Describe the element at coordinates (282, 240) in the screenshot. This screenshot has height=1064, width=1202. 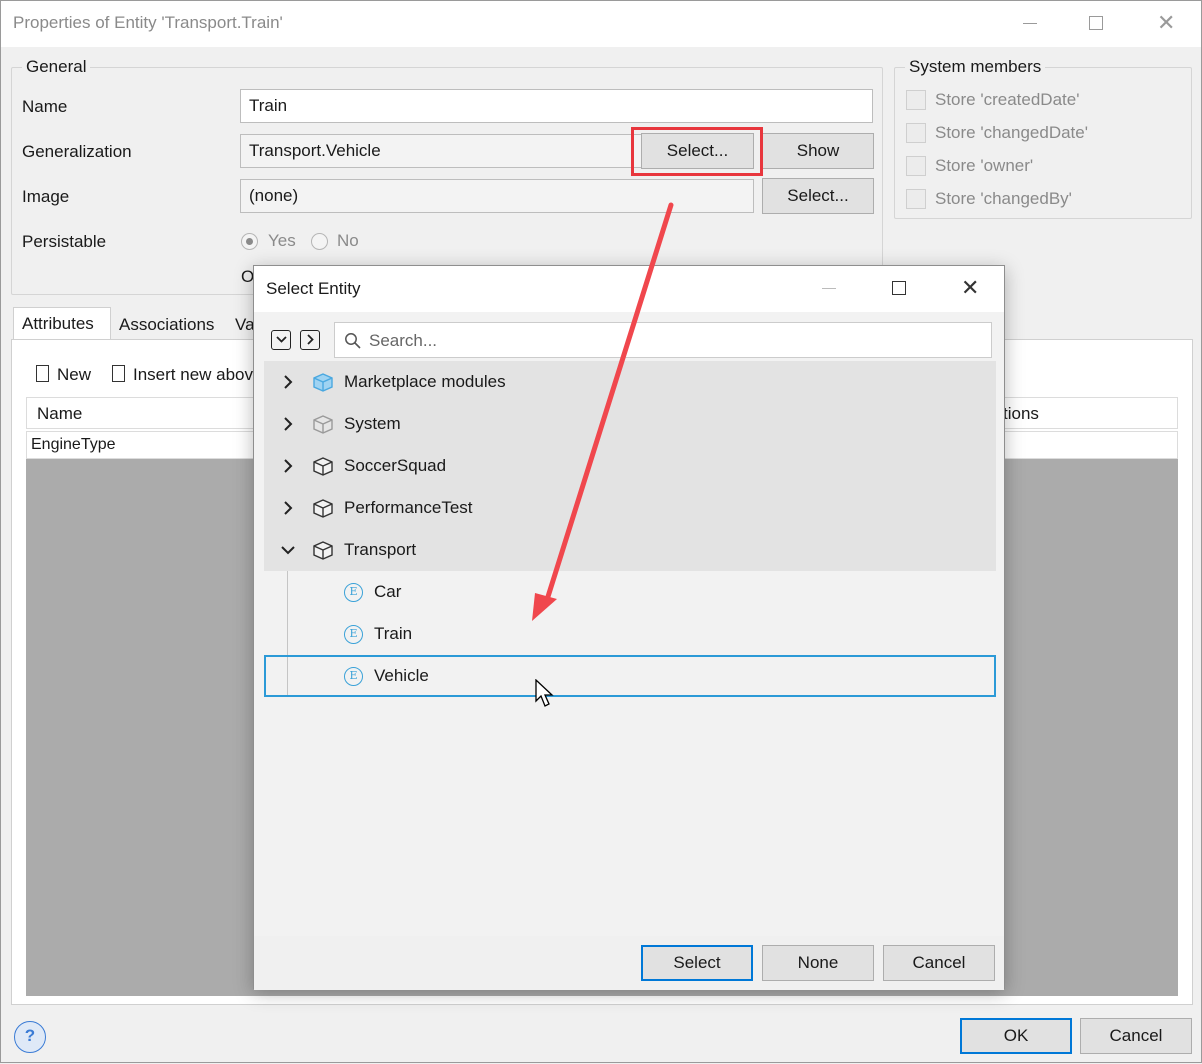
I see `persistable-yes-label: Yes` at that location.